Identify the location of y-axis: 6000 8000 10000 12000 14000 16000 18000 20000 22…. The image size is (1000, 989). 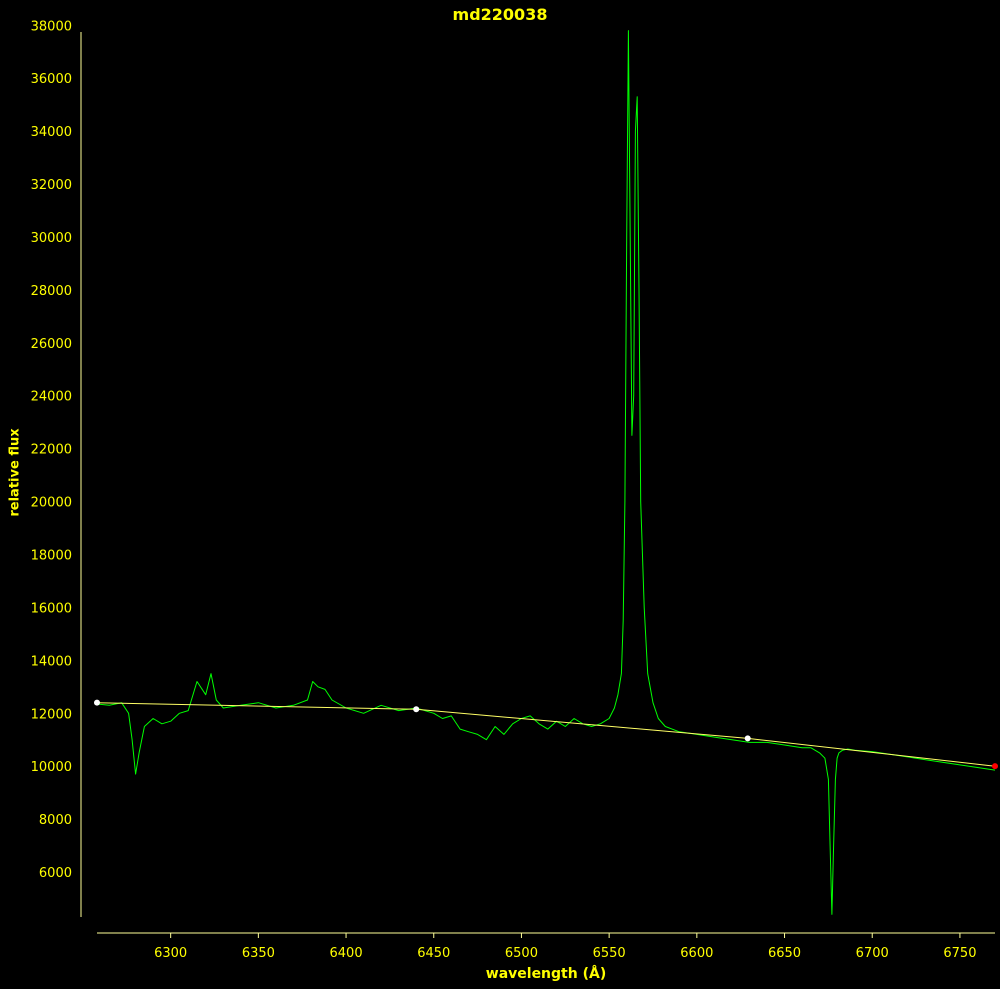
(56, 468).